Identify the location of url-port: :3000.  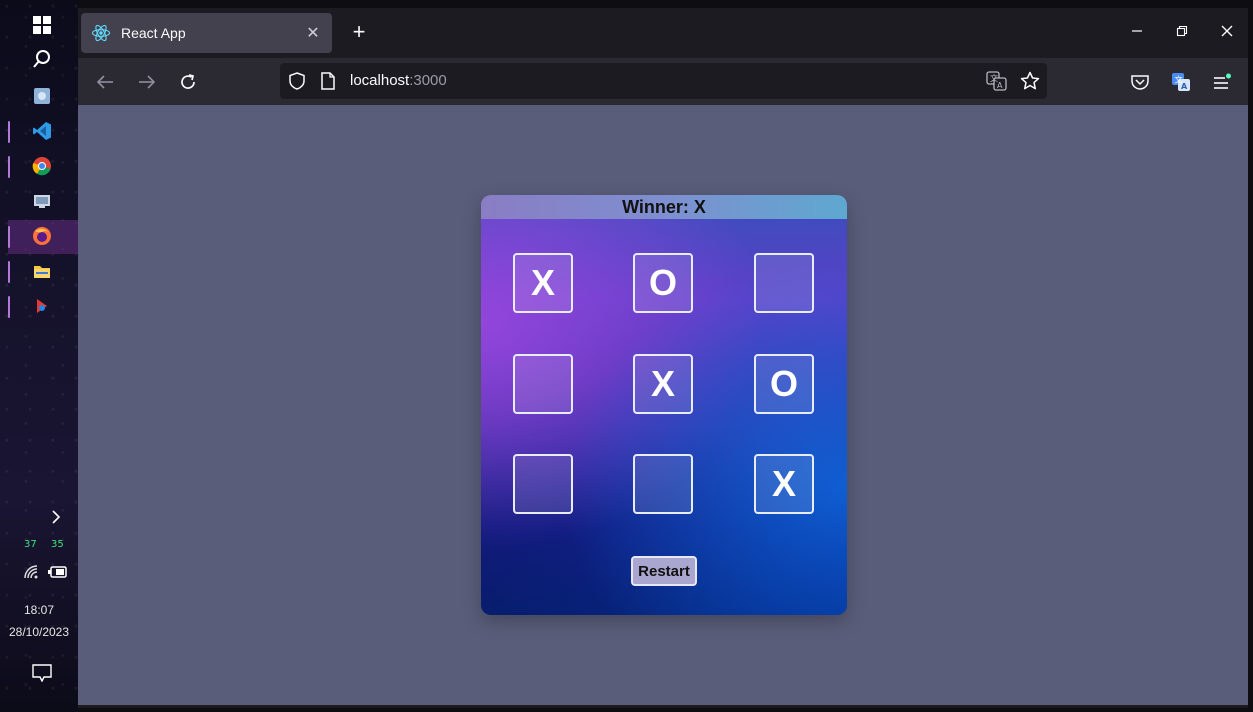
(428, 80).